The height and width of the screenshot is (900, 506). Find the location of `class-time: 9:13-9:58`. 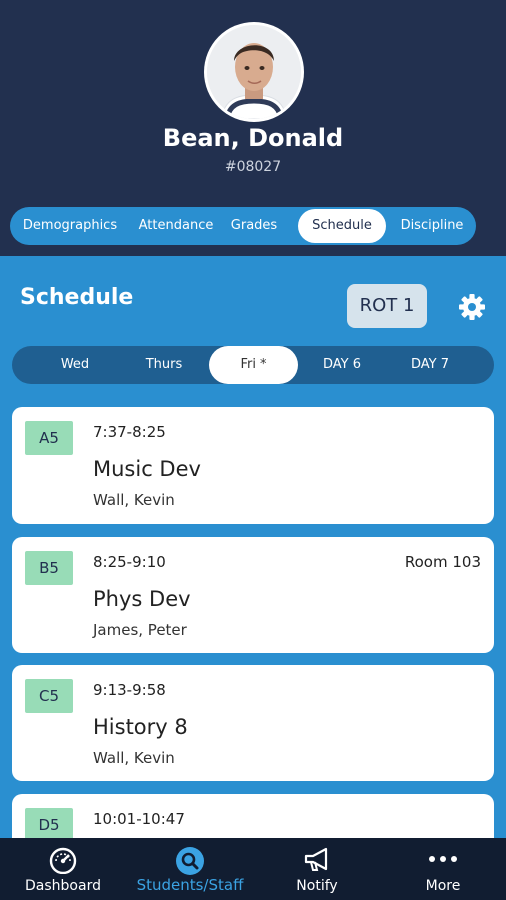

class-time: 9:13-9:58 is located at coordinates (129, 690).